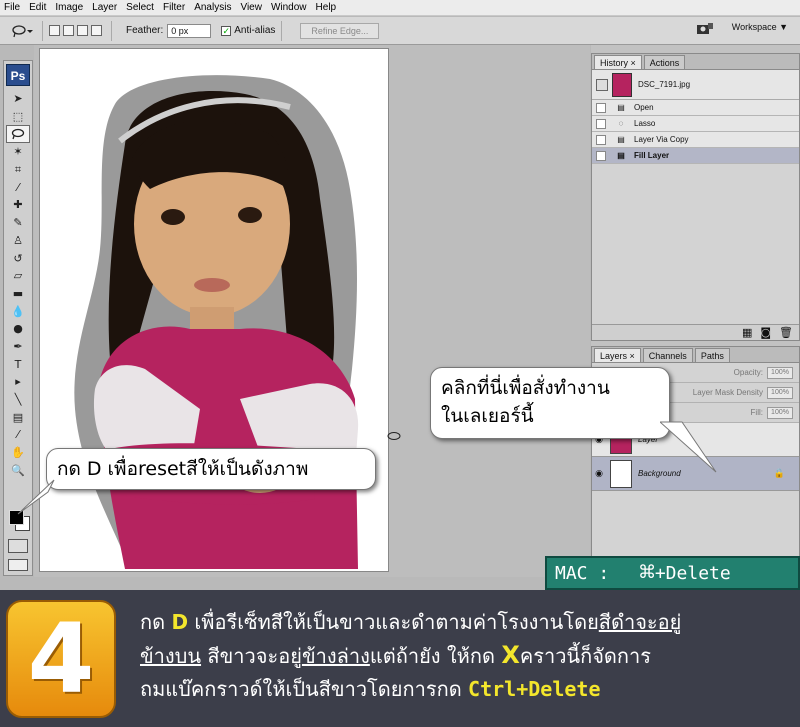 Image resolution: width=800 pixels, height=727 pixels. What do you see at coordinates (145, 30) in the screenshot?
I see `feather-label: Feather:` at bounding box center [145, 30].